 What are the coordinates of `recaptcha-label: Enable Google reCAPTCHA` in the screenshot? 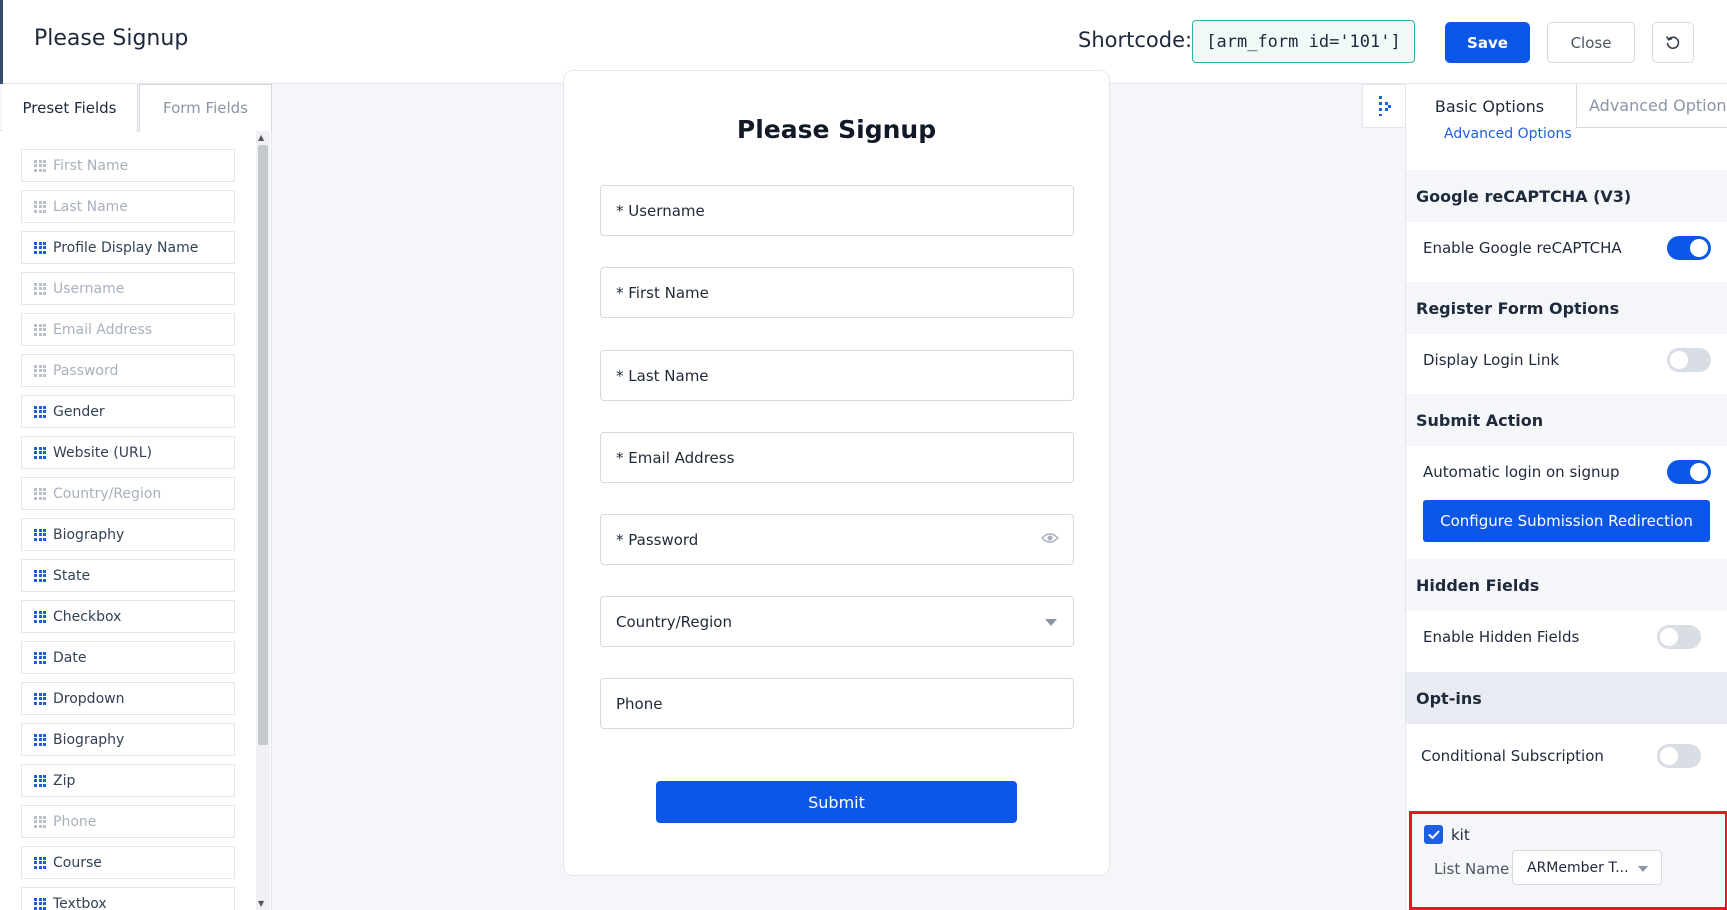 It's located at (1522, 248).